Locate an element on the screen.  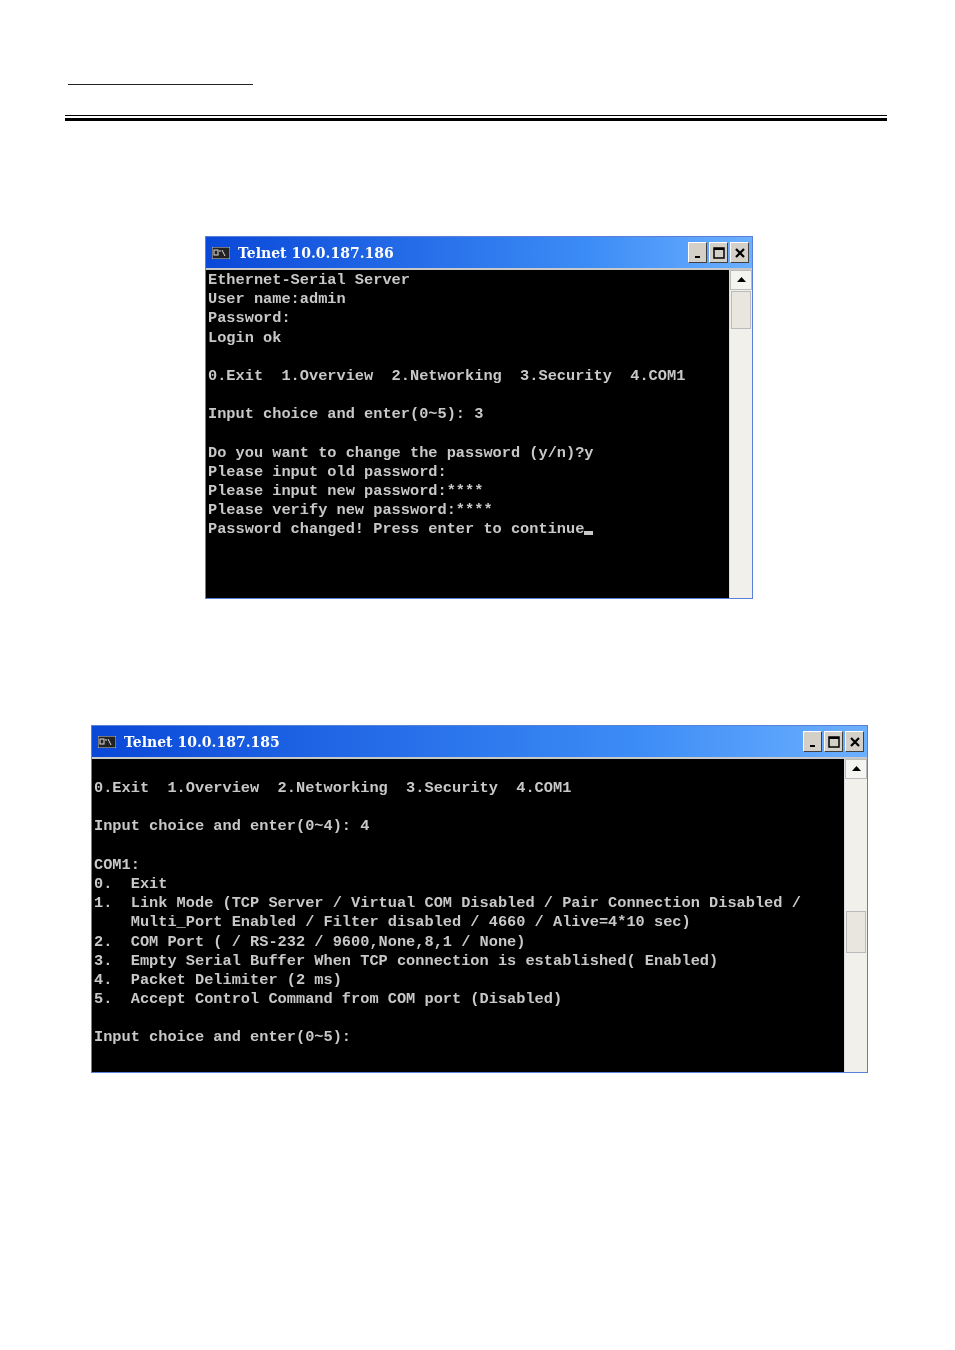
console-line: Input choice and enter(0~5): 3 is located at coordinates (346, 415).